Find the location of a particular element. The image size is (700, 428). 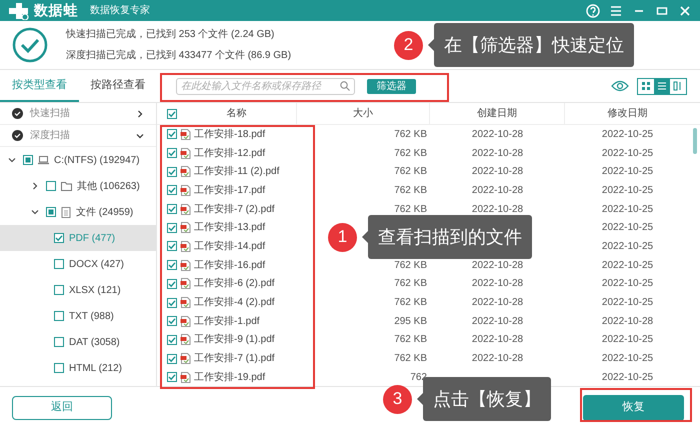

tree-item: TXT (988) is located at coordinates (78, 316).